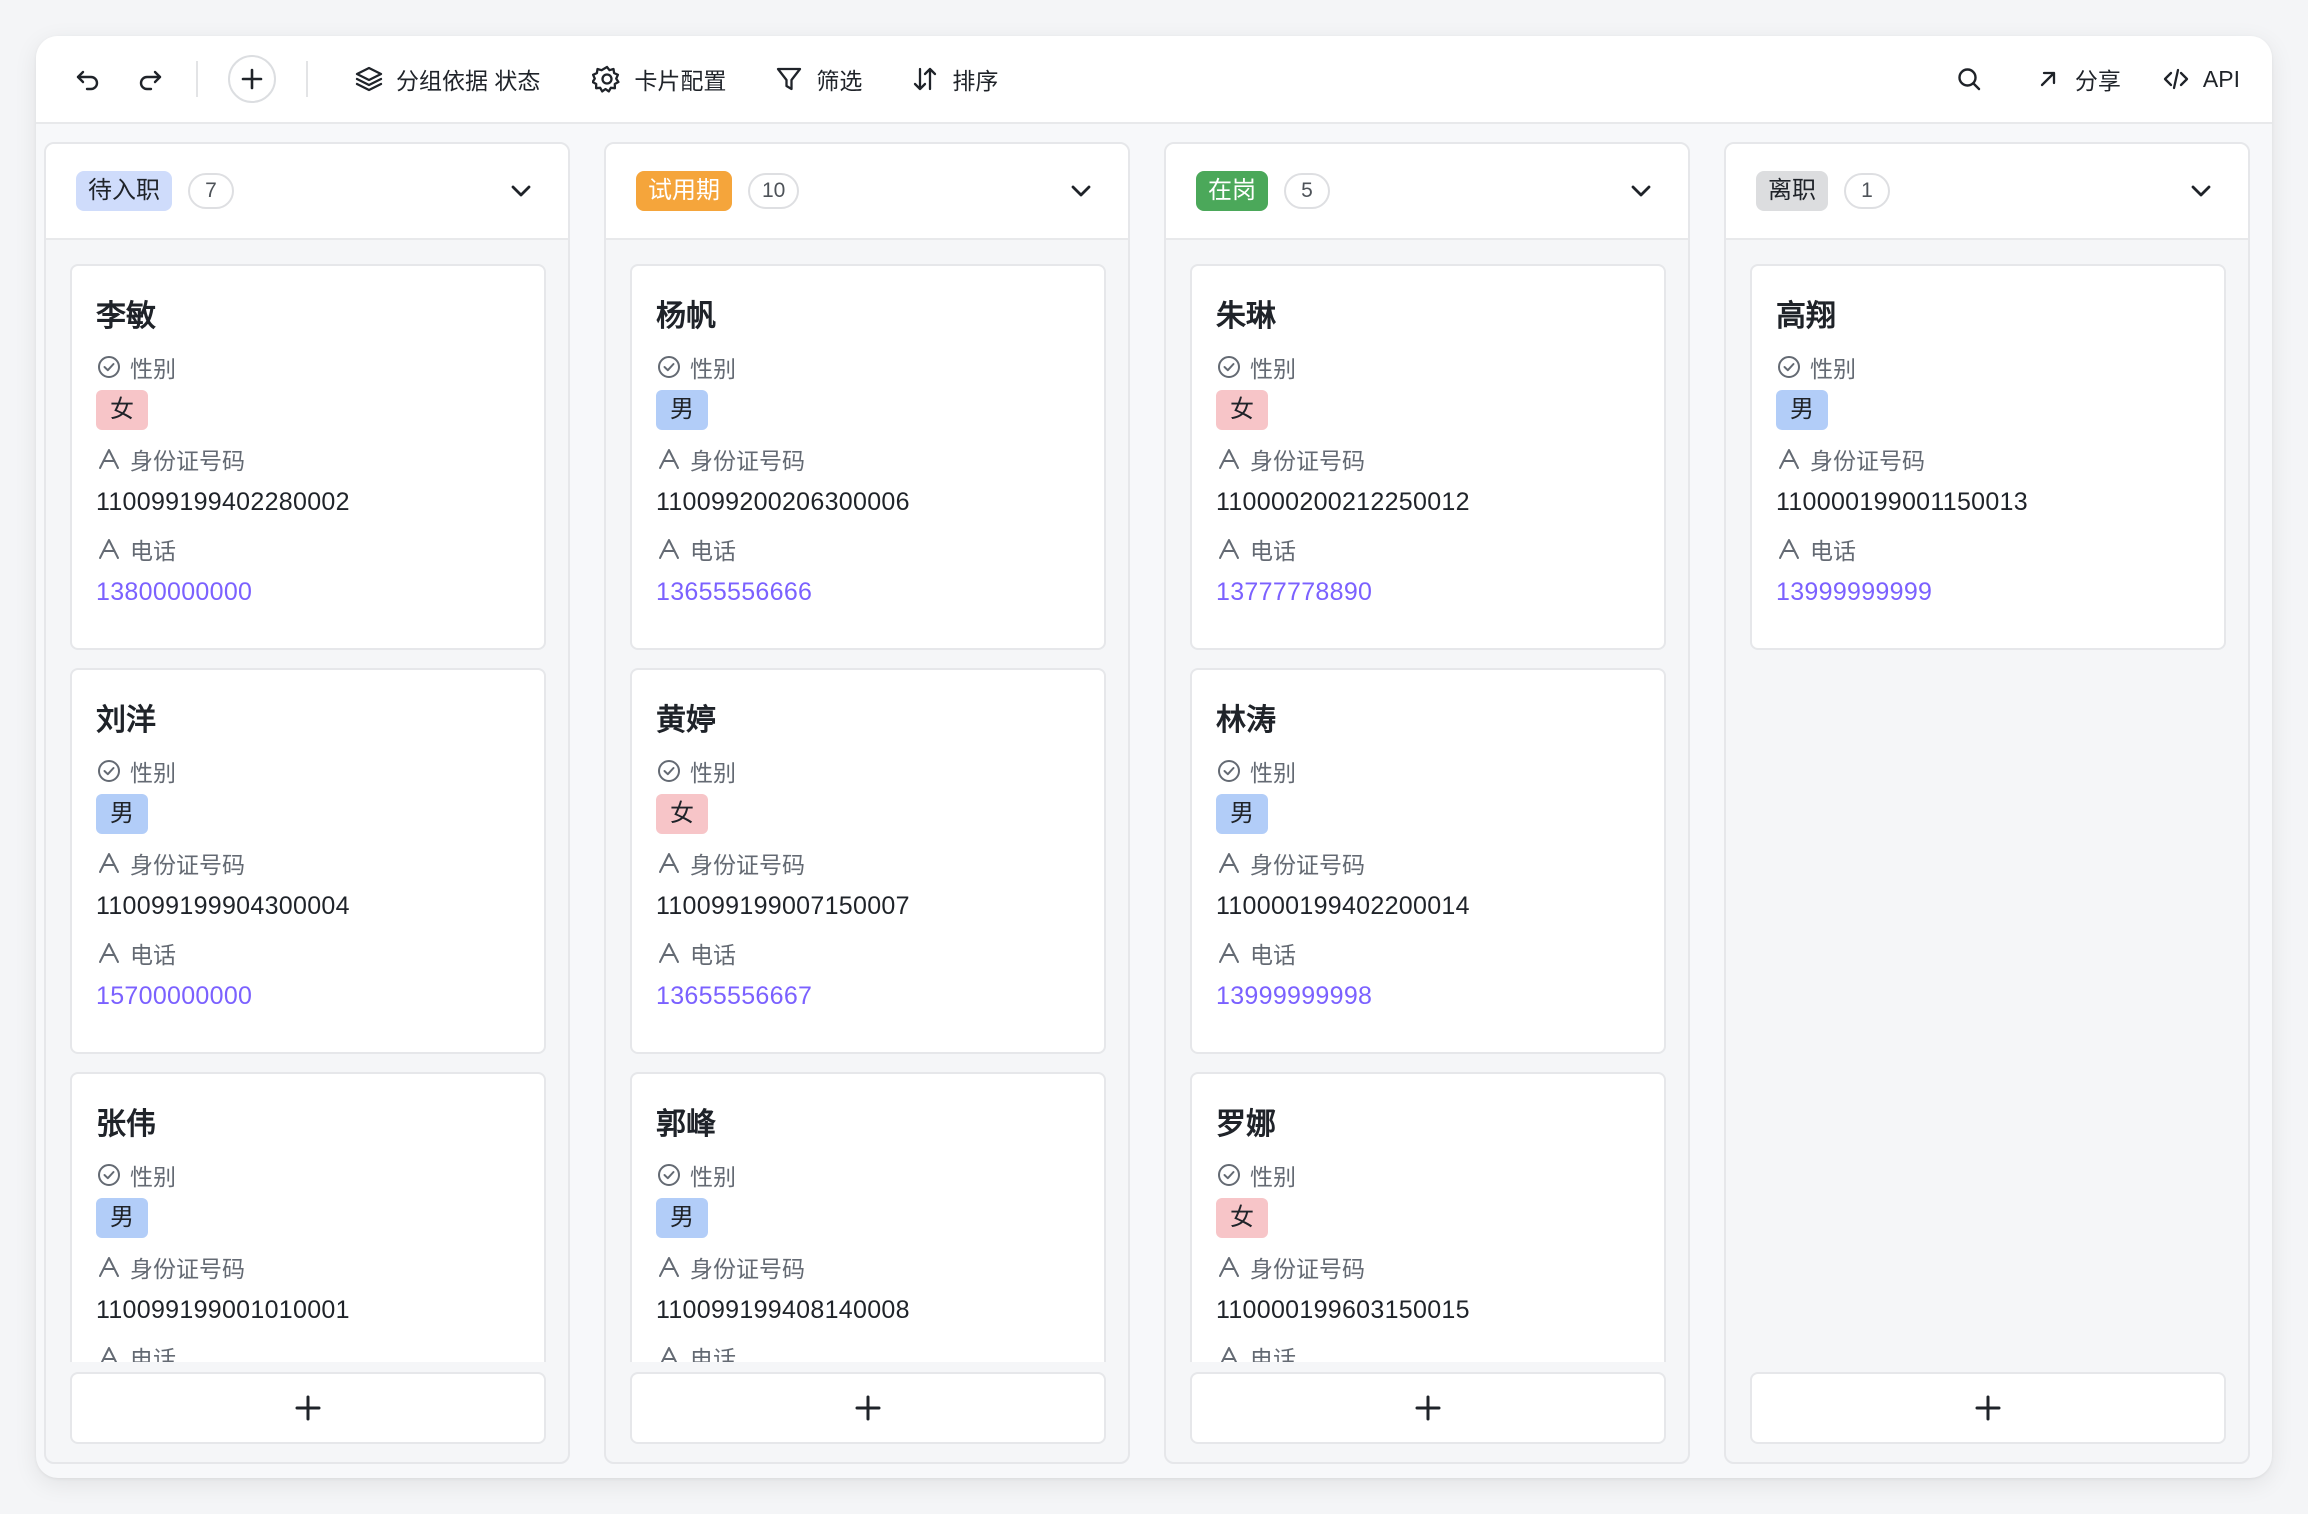 The height and width of the screenshot is (1514, 2308). What do you see at coordinates (1902, 502) in the screenshot?
I see `id-number-value: 110000199001150013` at bounding box center [1902, 502].